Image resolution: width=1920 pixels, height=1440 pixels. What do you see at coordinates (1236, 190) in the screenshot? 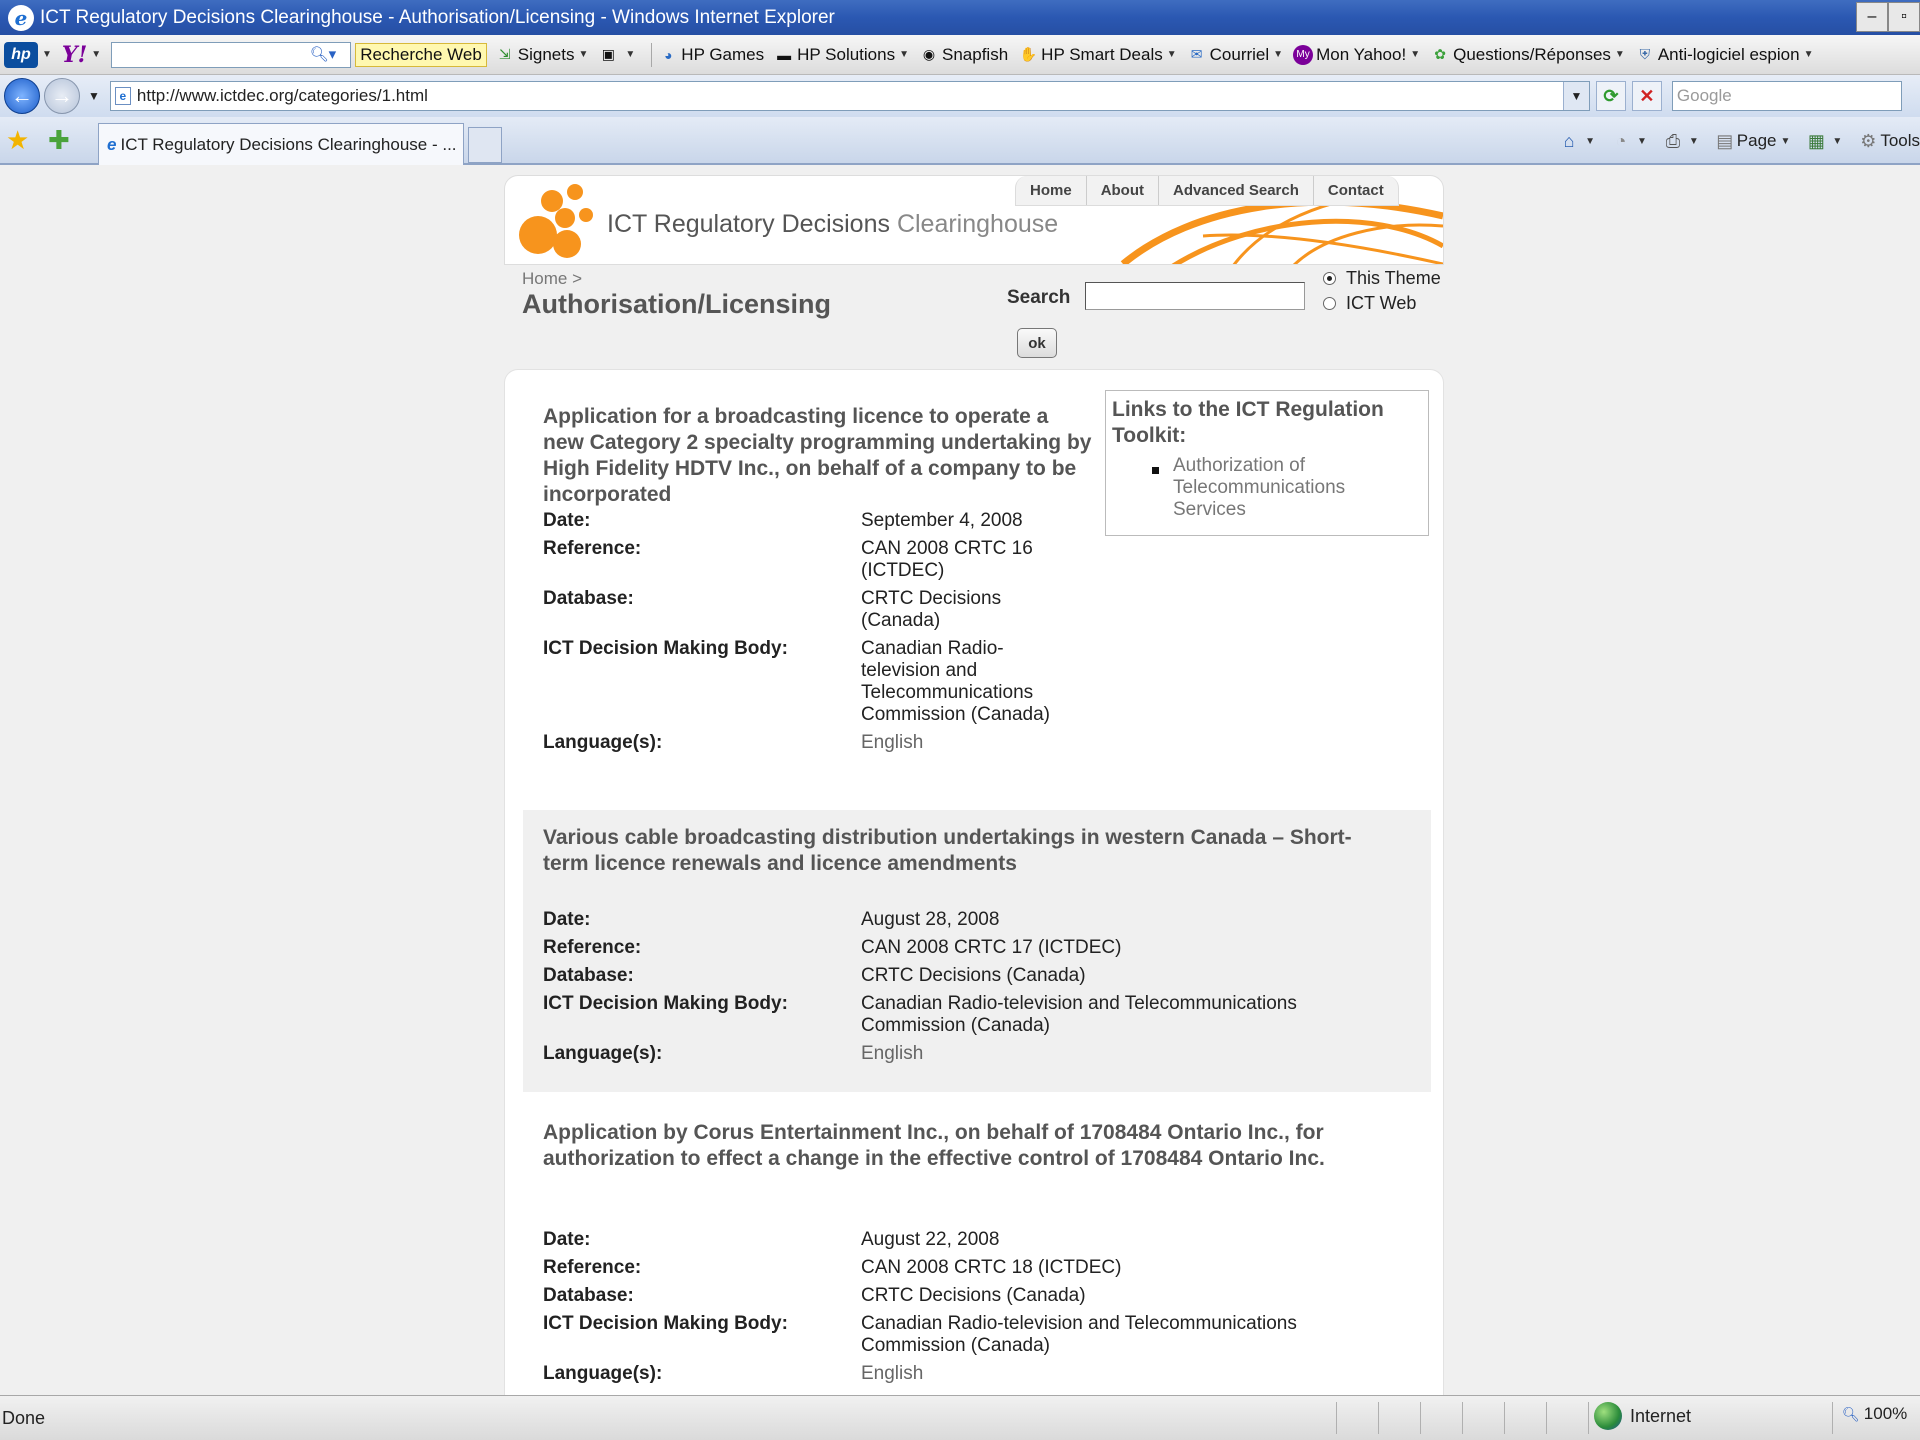
I see `nav-advanced-search: Advanced Search` at bounding box center [1236, 190].